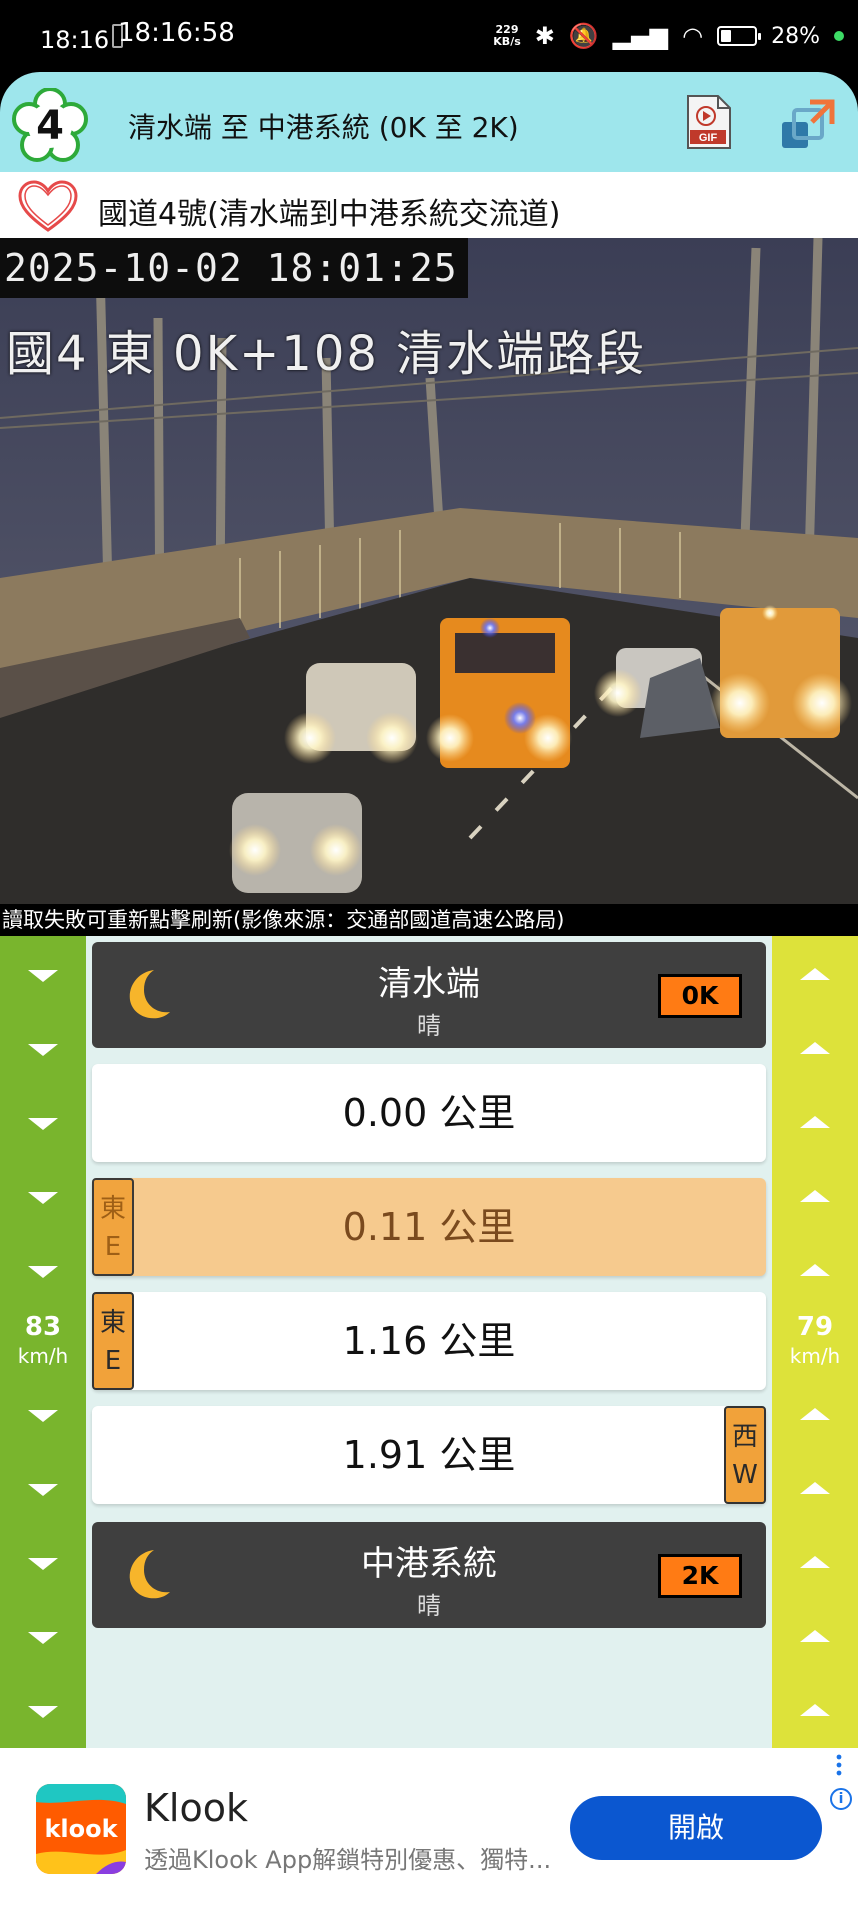 Image resolution: width=858 pixels, height=1907 pixels. Describe the element at coordinates (196, 1808) in the screenshot. I see `ad-title: Klook` at that location.